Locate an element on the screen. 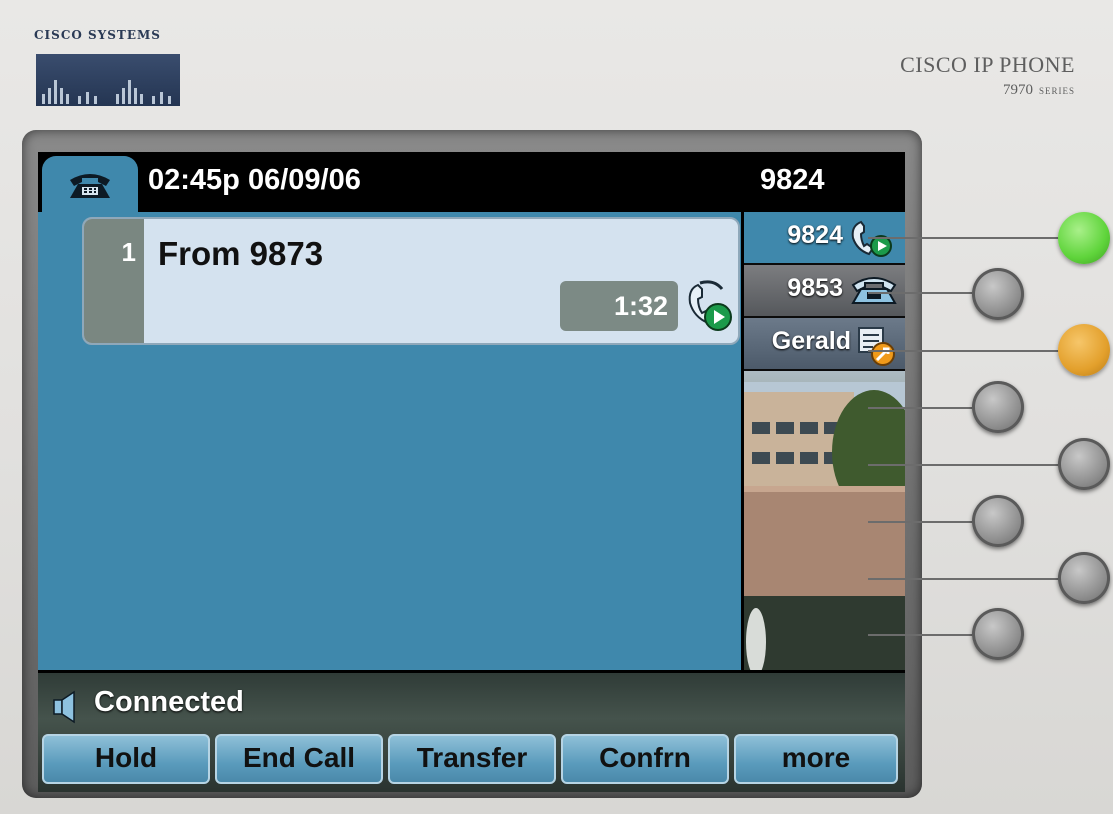 The image size is (1113, 814). line-6-hardware-button is located at coordinates (998, 521).